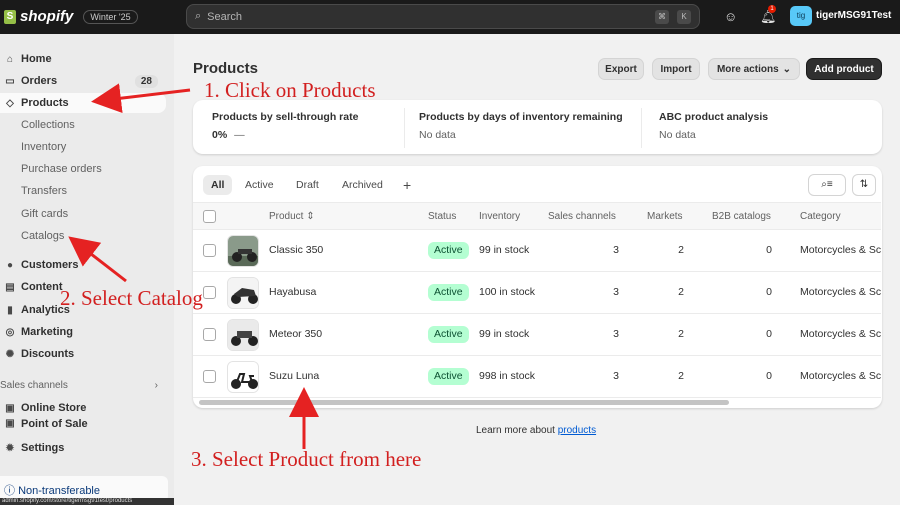  What do you see at coordinates (48, 125) in the screenshot?
I see `sidebar-item-label: Collections` at bounding box center [48, 125].